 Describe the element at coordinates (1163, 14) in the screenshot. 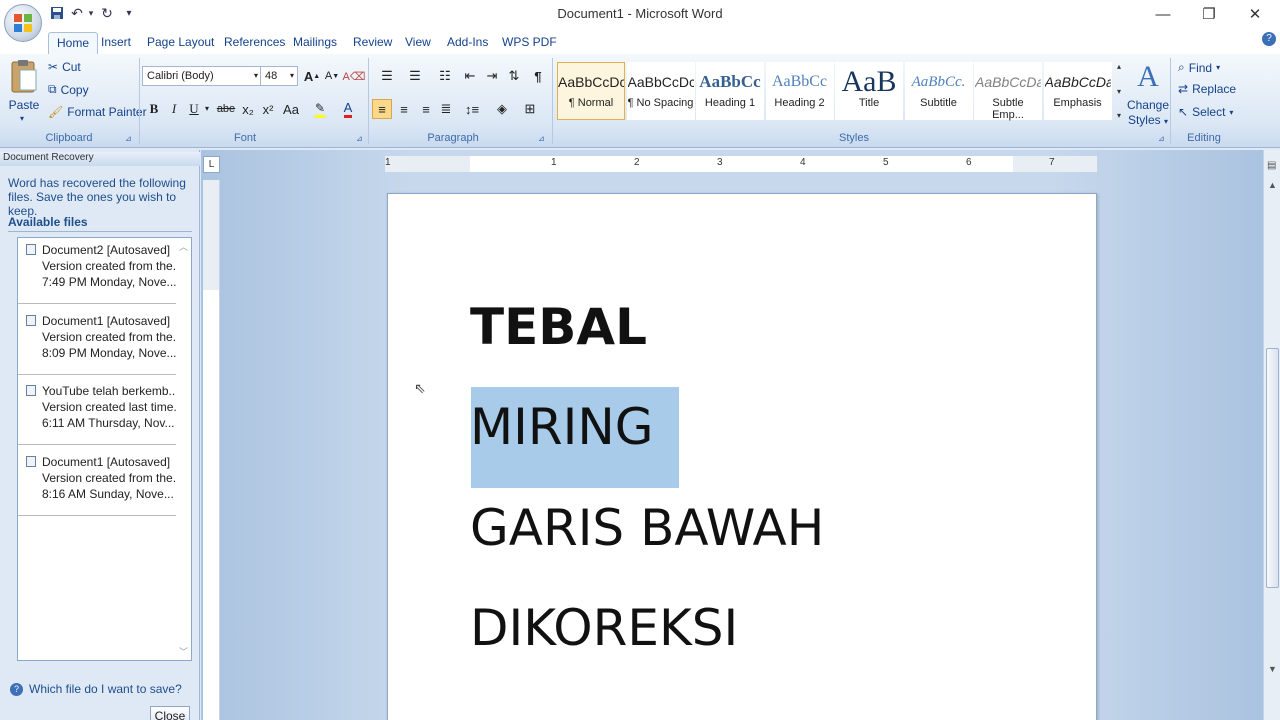

I see `minimize-button: —` at that location.